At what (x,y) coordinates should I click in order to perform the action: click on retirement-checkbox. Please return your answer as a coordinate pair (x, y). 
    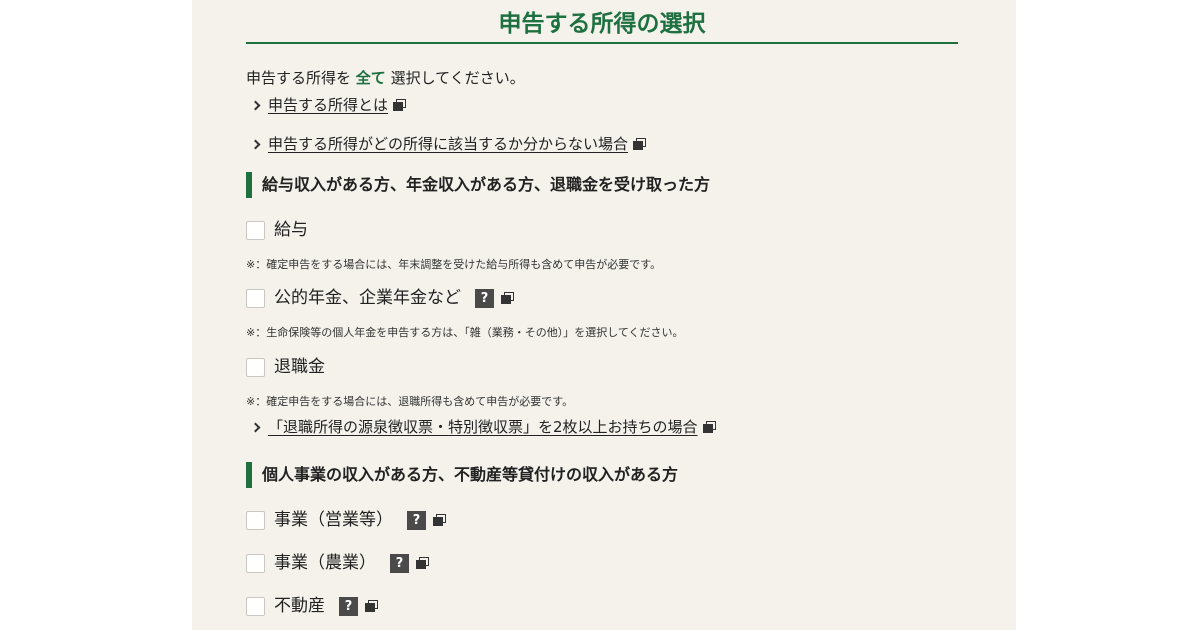
    Looking at the image, I should click on (255, 367).